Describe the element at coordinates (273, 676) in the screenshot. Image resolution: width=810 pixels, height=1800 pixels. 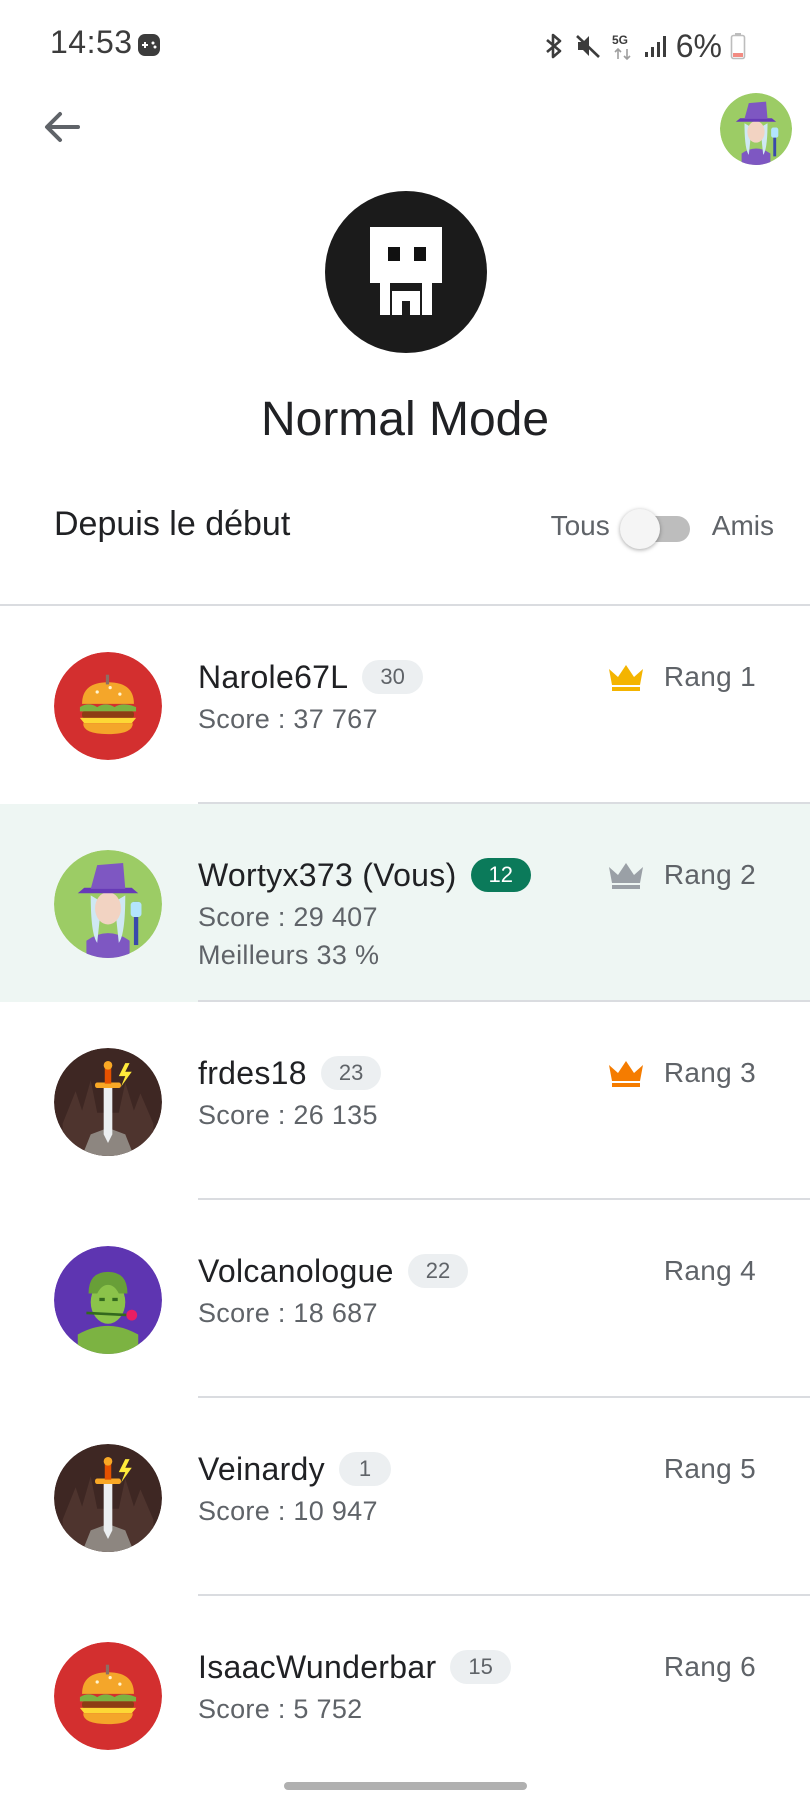
I see `player-name: Narole67L` at that location.